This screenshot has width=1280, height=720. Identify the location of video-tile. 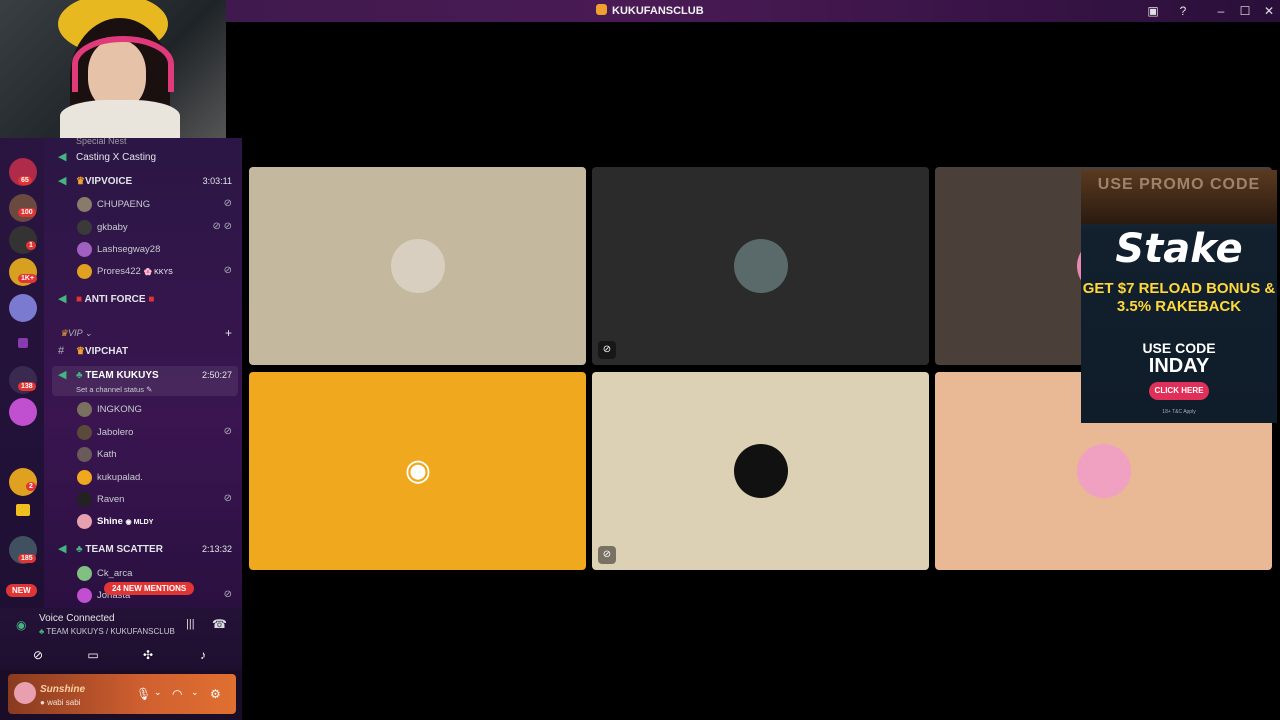
(417, 266).